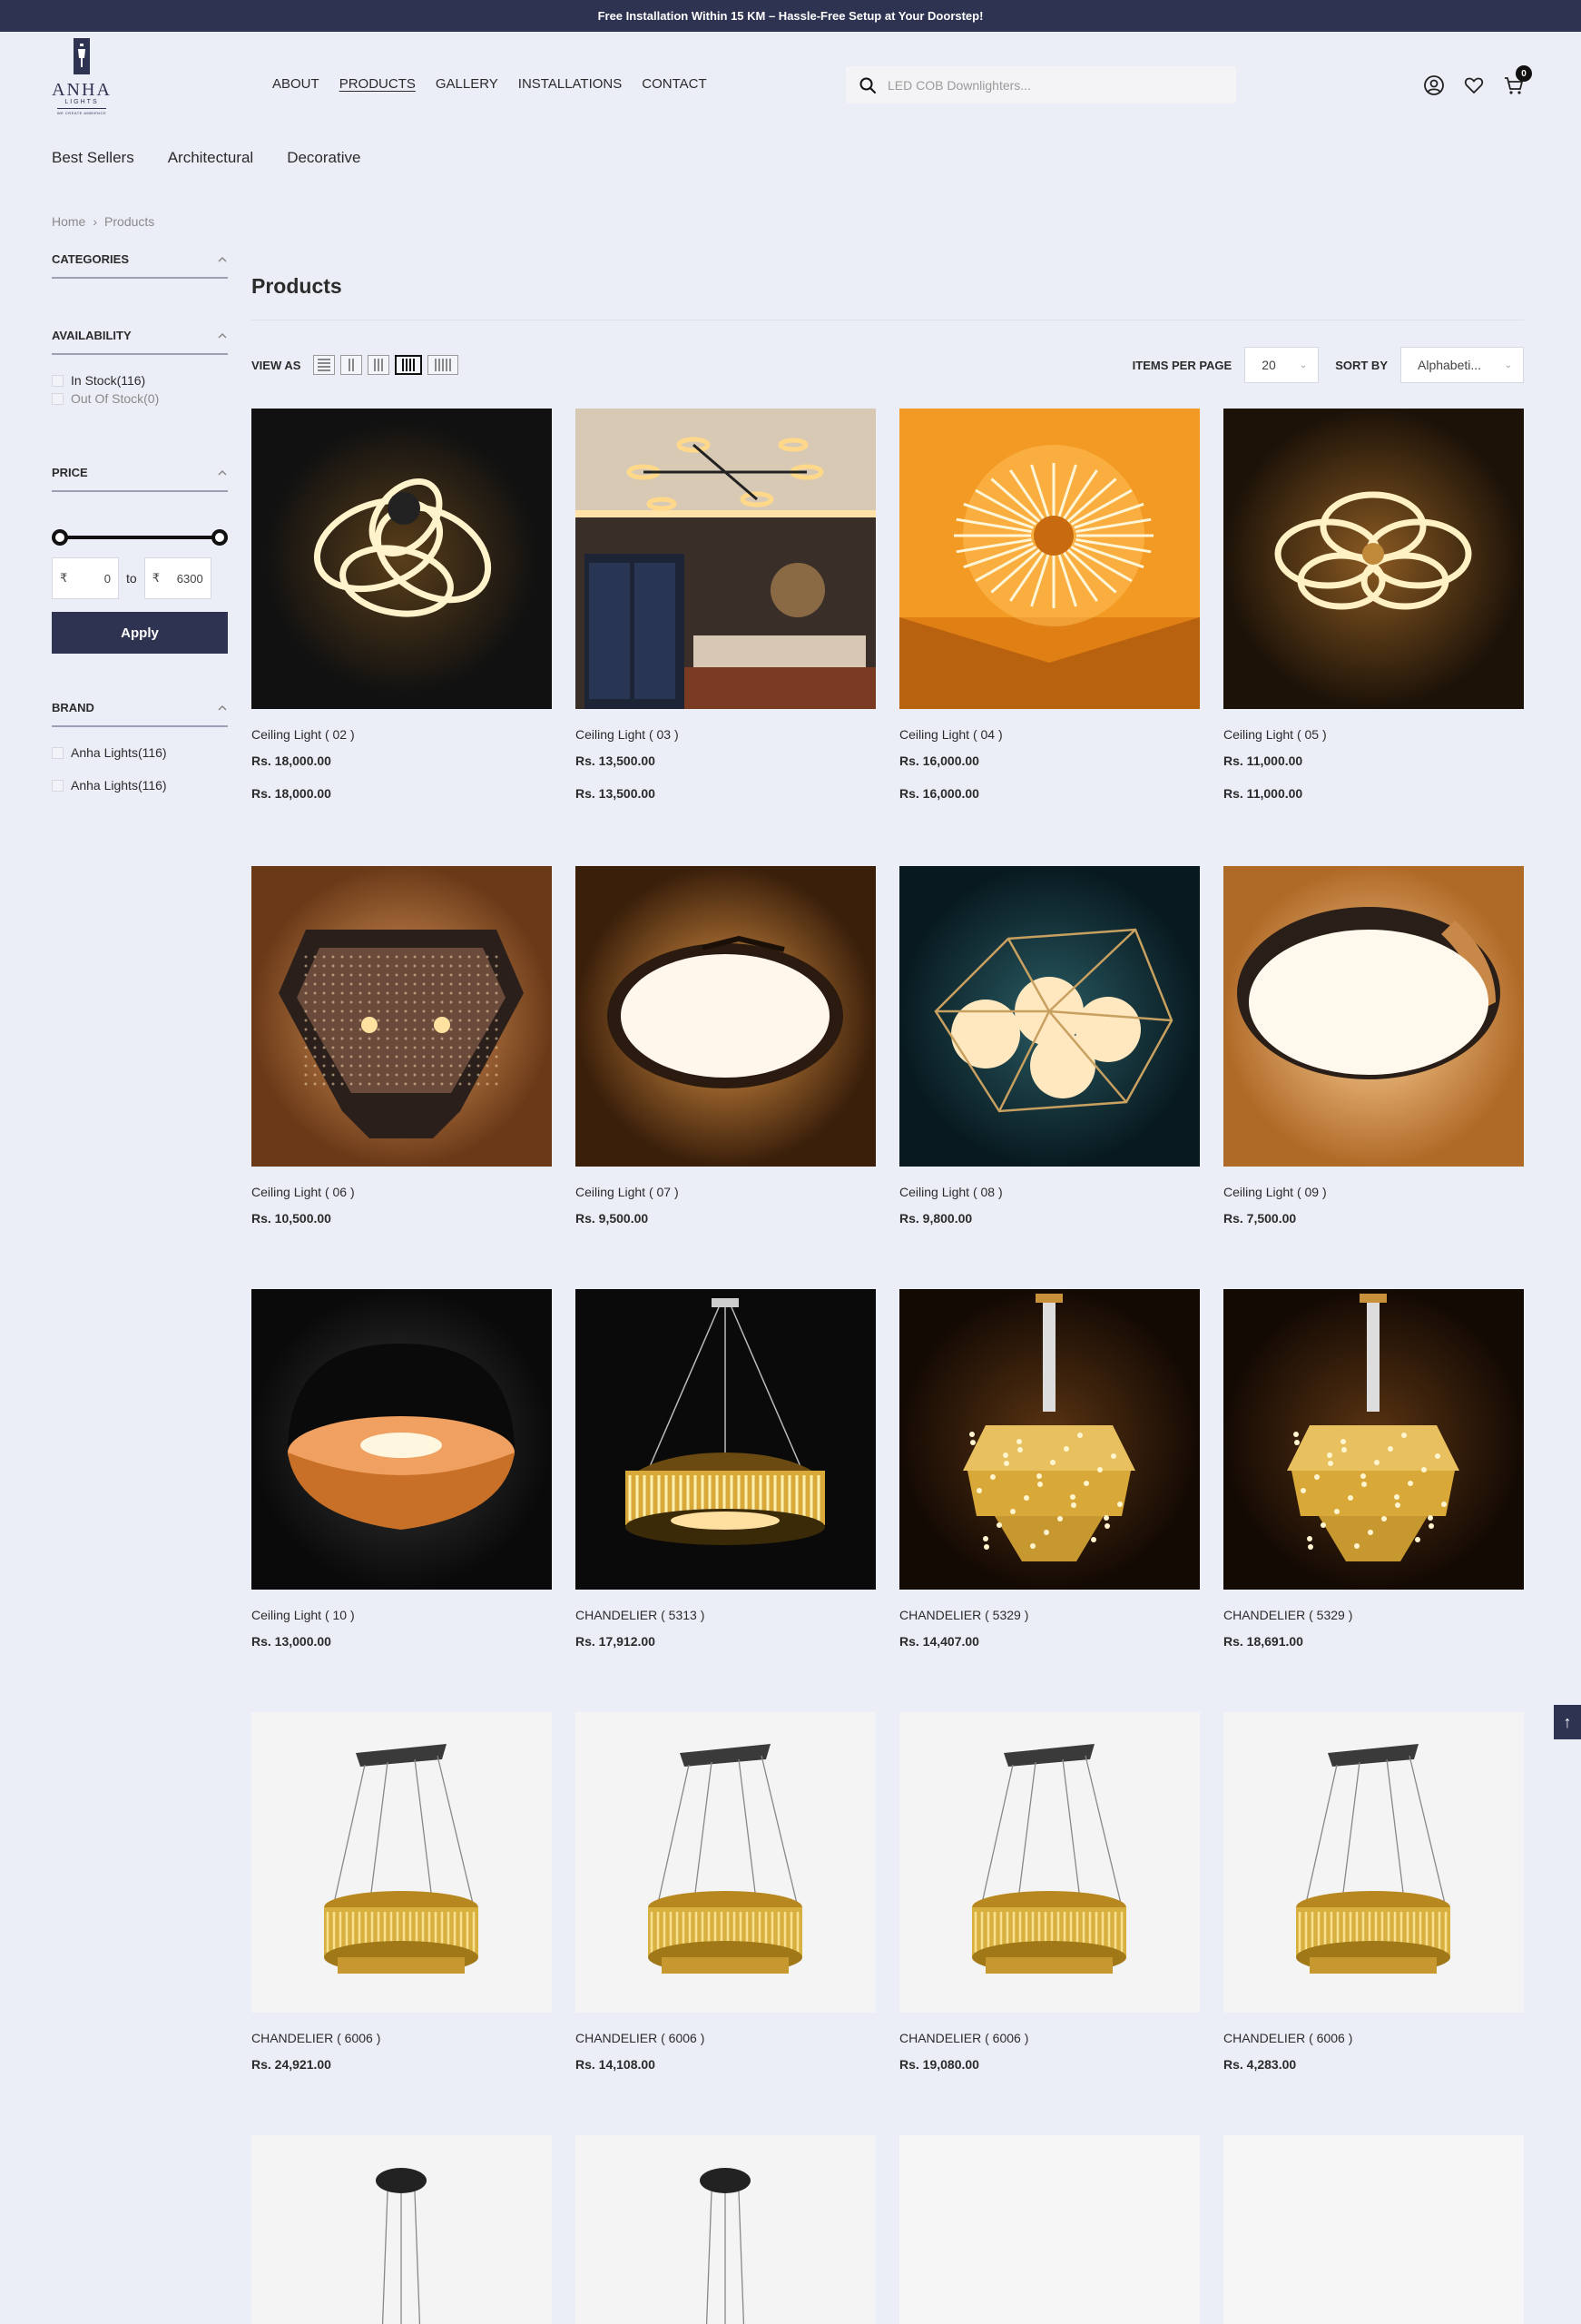 The image size is (1581, 2324). I want to click on slider-max-handle, so click(219, 537).